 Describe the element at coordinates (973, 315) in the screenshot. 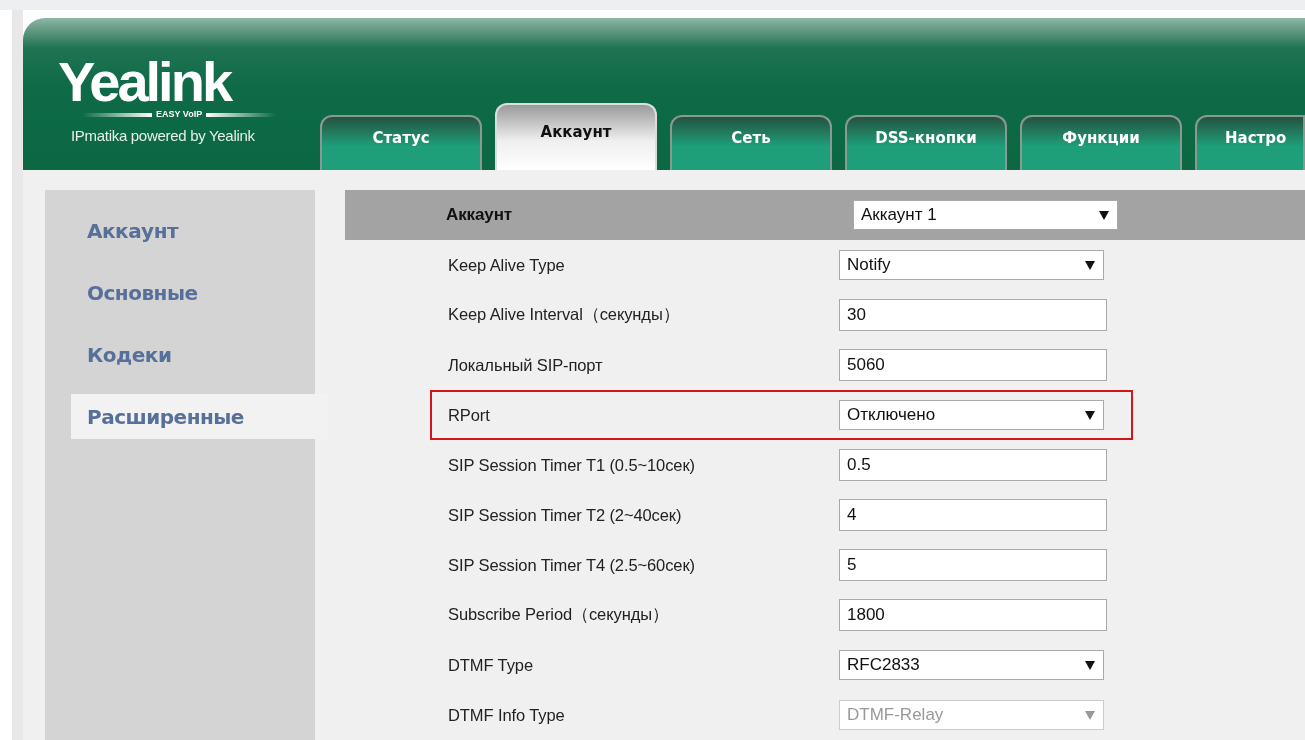

I see `input-field: 30` at that location.